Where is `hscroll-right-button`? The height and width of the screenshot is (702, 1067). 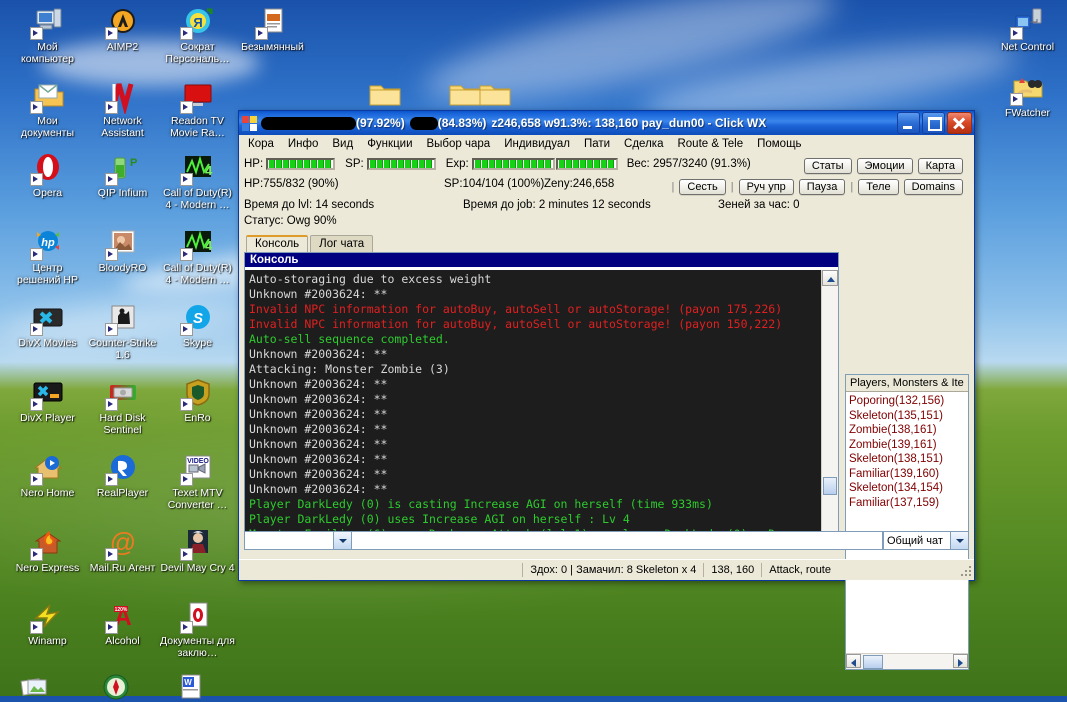
hscroll-right-button is located at coordinates (960, 661).